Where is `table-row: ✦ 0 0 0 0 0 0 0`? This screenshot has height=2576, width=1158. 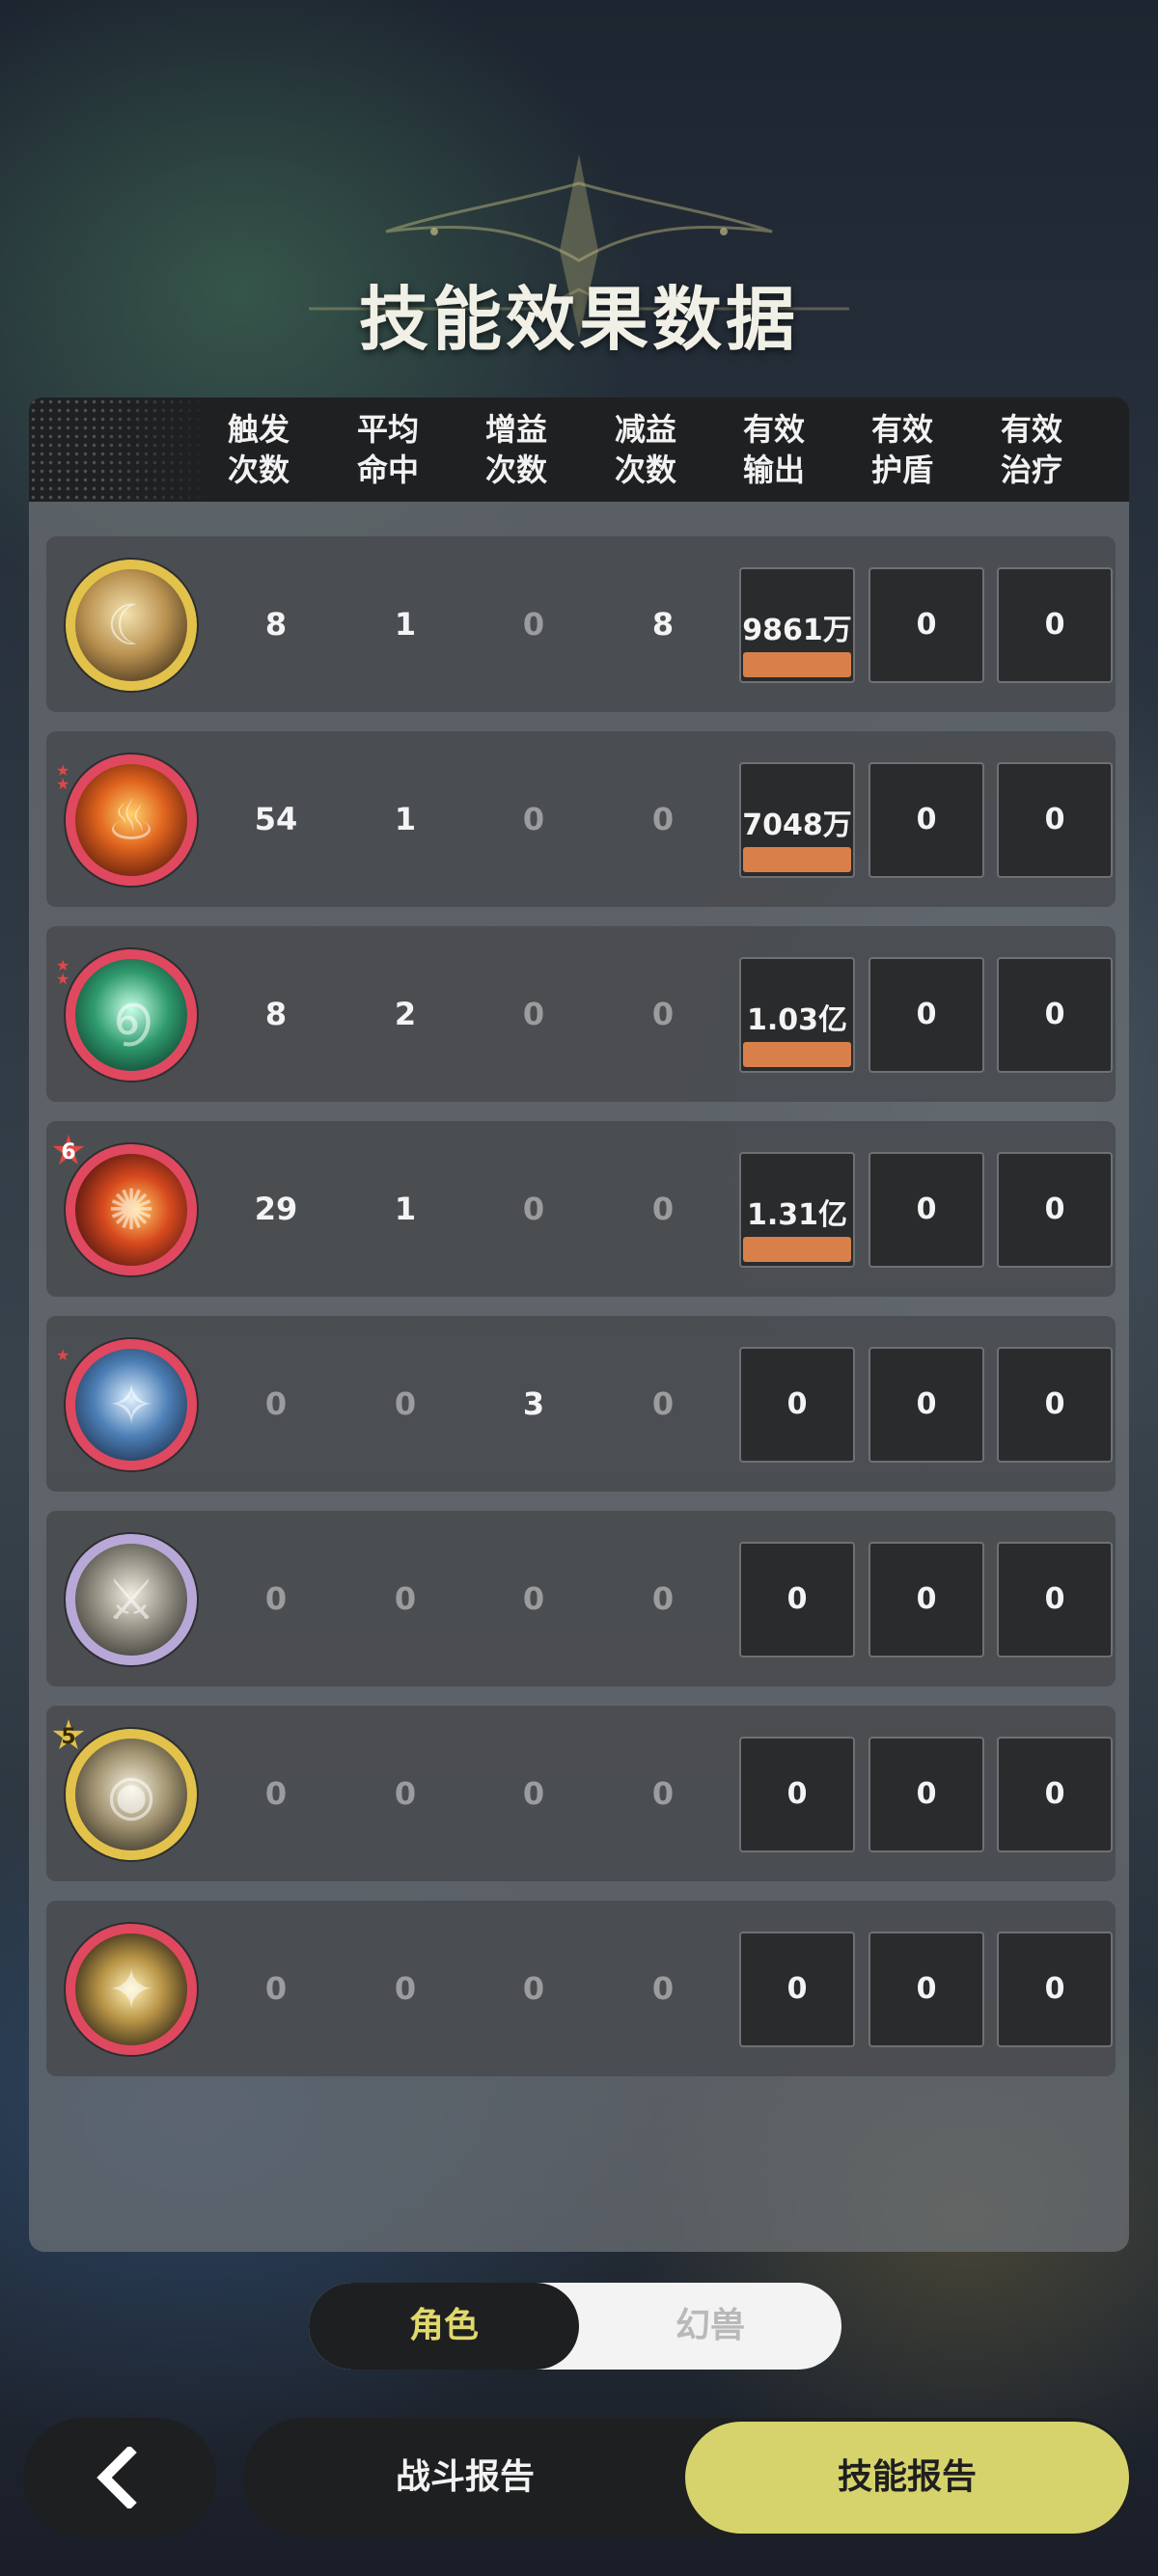
table-row: ✦ 0 0 0 0 0 0 0 is located at coordinates (581, 1988).